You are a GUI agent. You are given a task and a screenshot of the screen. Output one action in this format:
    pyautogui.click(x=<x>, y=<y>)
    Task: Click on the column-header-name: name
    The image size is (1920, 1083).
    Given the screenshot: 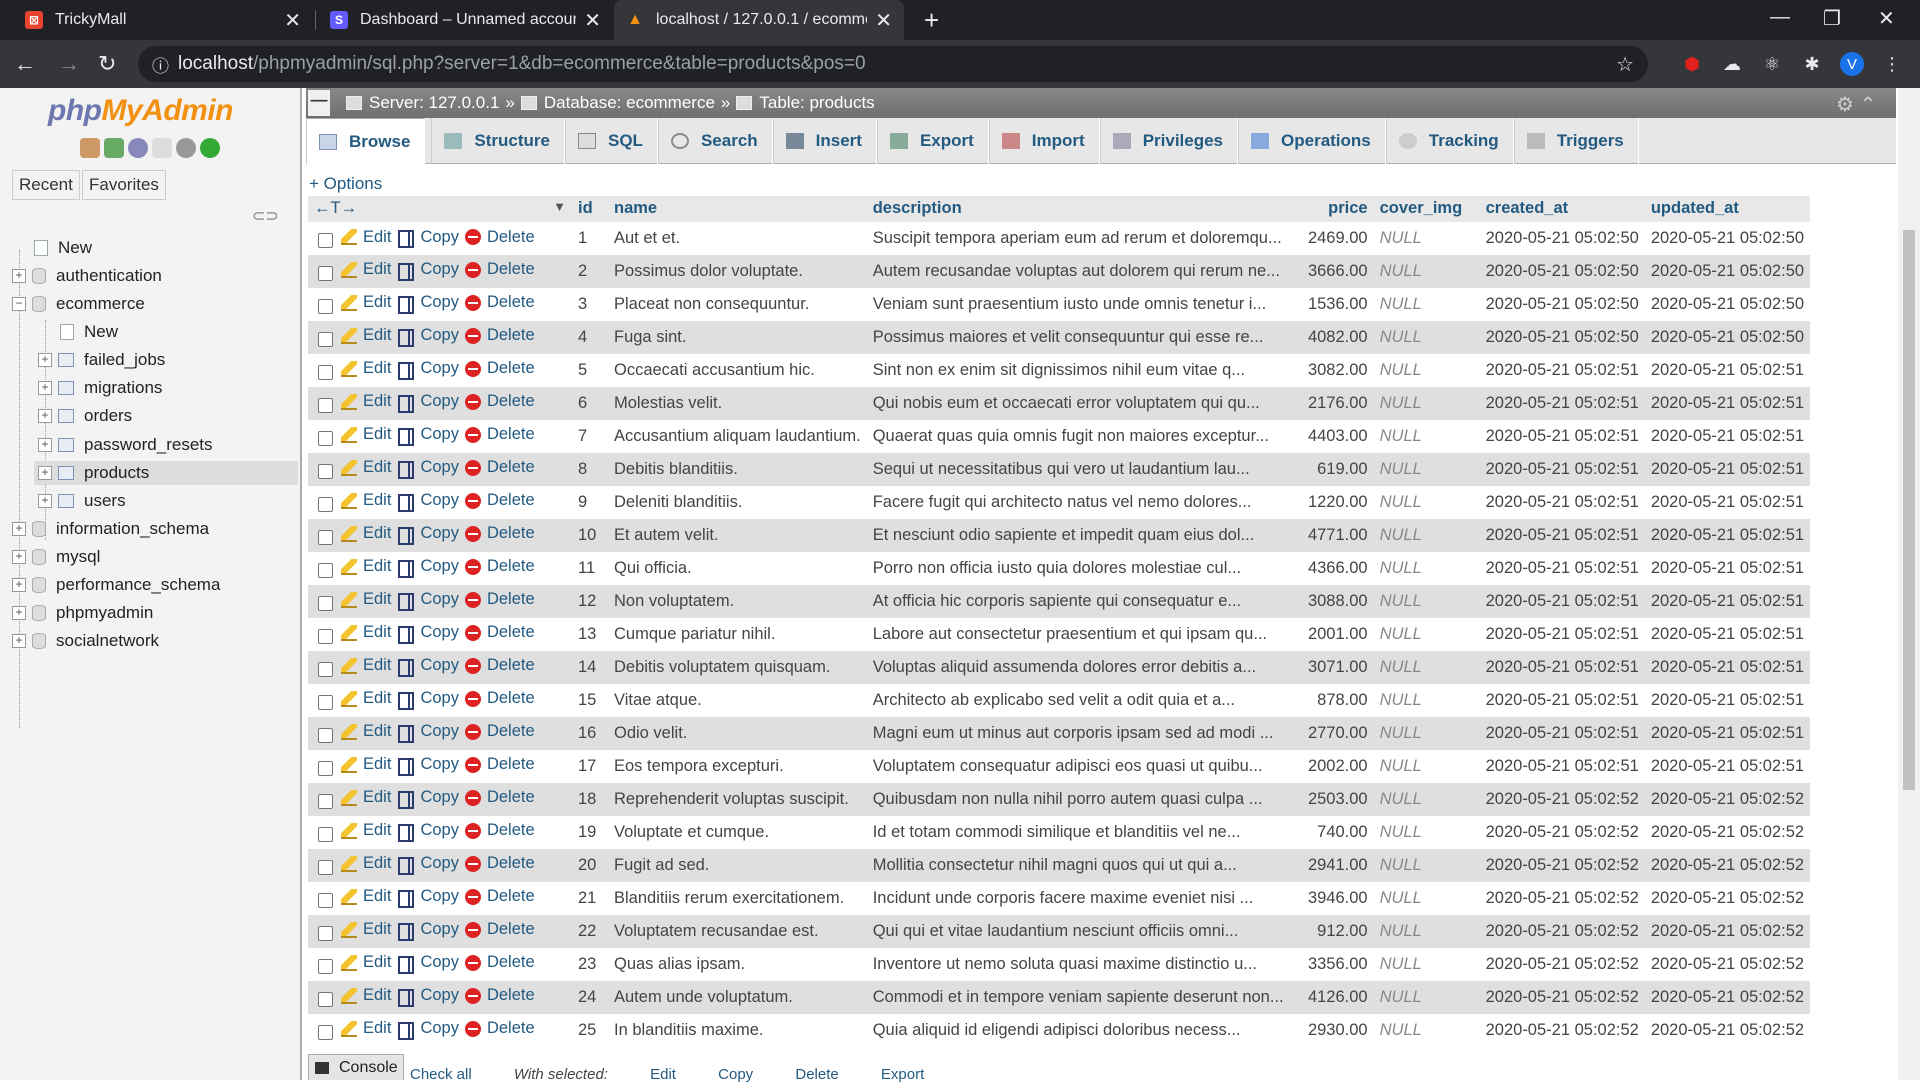 What is the action you would take?
    pyautogui.click(x=737, y=209)
    